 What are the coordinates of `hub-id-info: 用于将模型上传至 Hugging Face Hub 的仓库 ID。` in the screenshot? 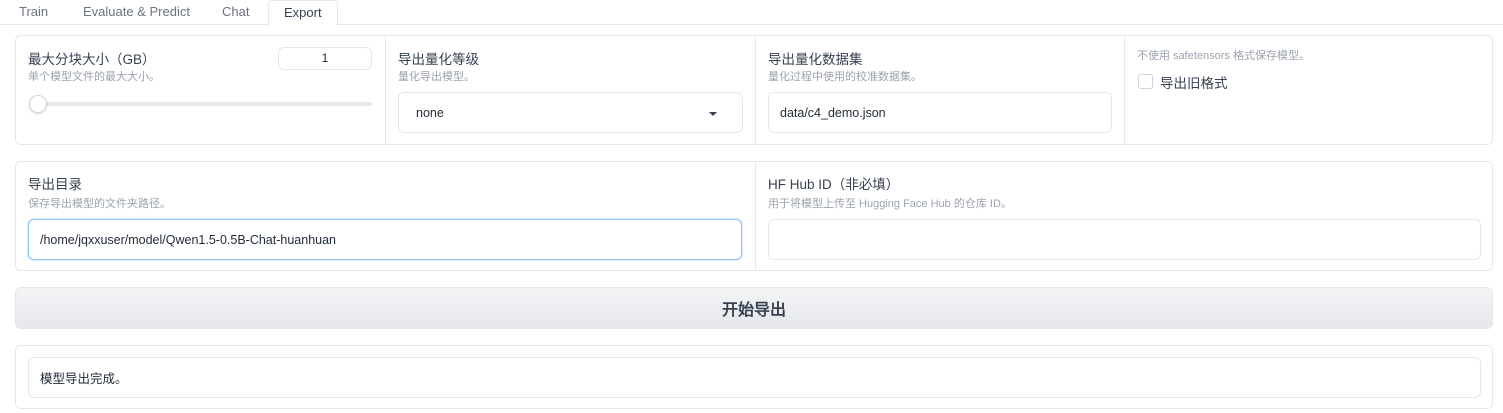 It's located at (890, 204).